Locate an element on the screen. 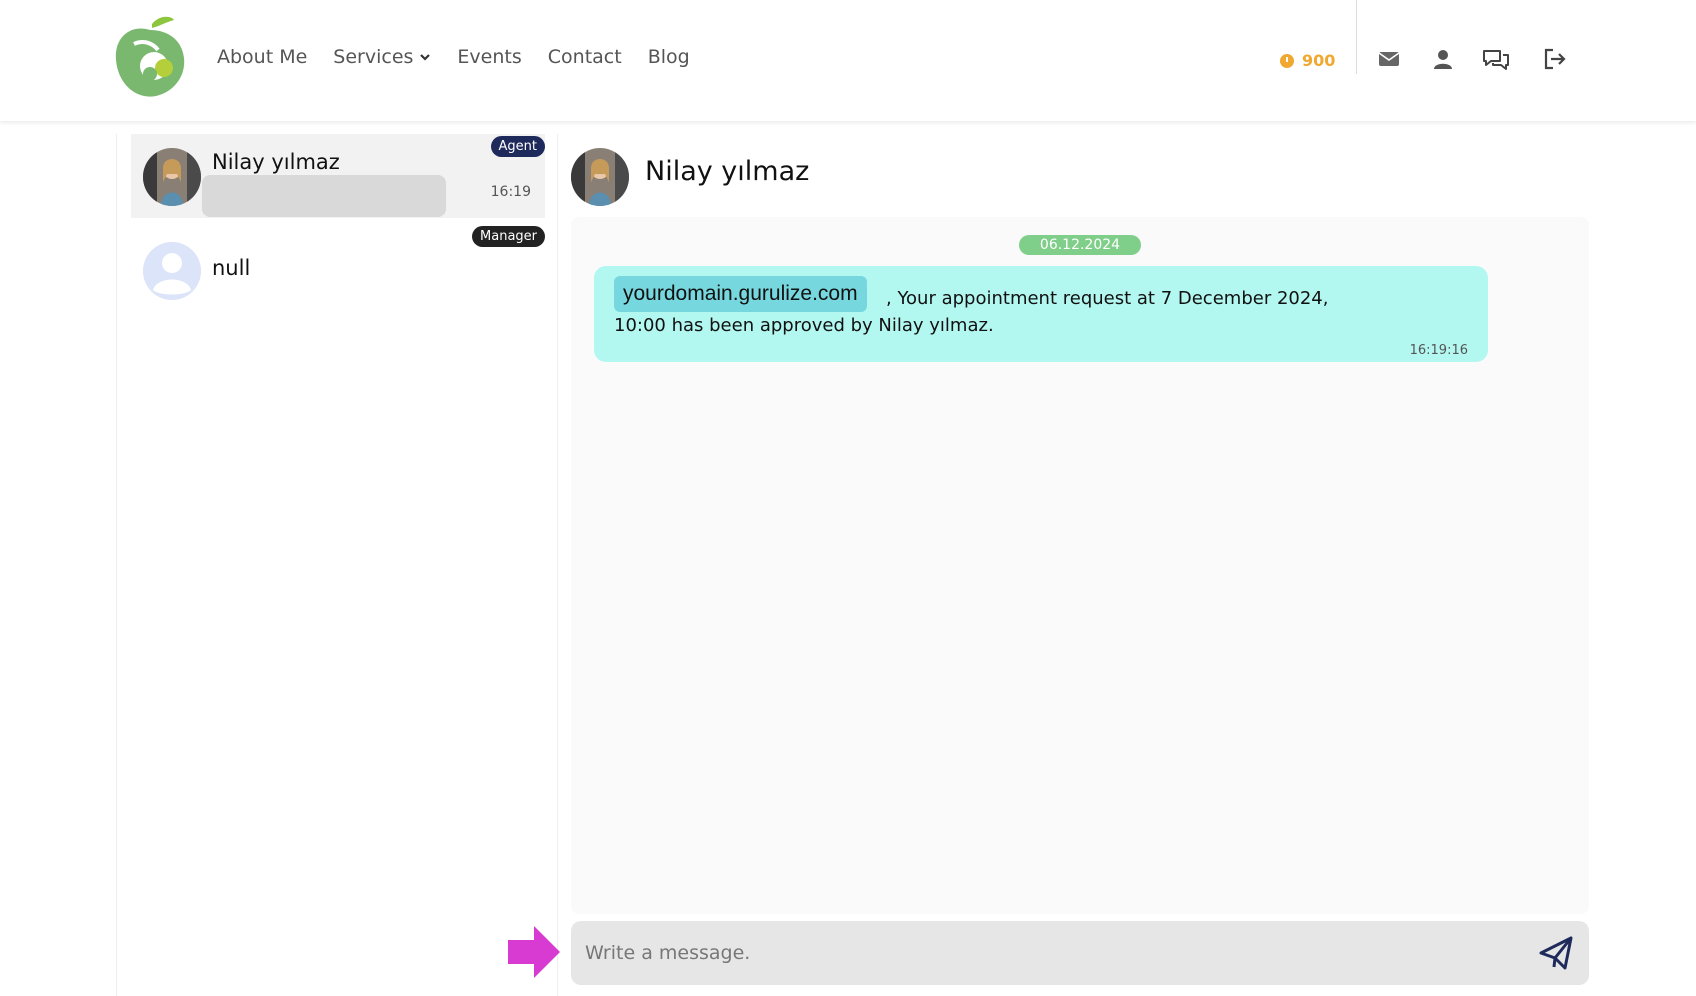  main-nav: About Me Services Events Contact Blog is located at coordinates (466, 57).